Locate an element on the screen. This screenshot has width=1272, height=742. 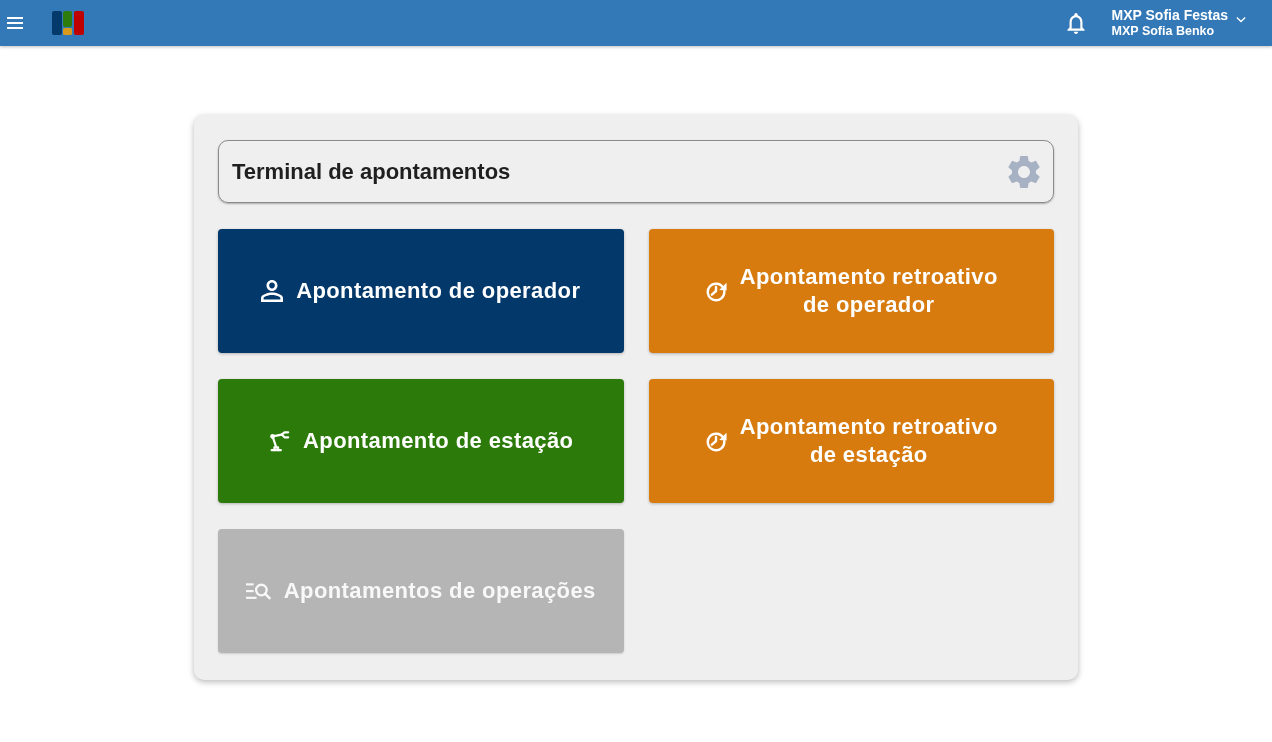
panel-title: Terminal de apontamentos is located at coordinates (372, 171).